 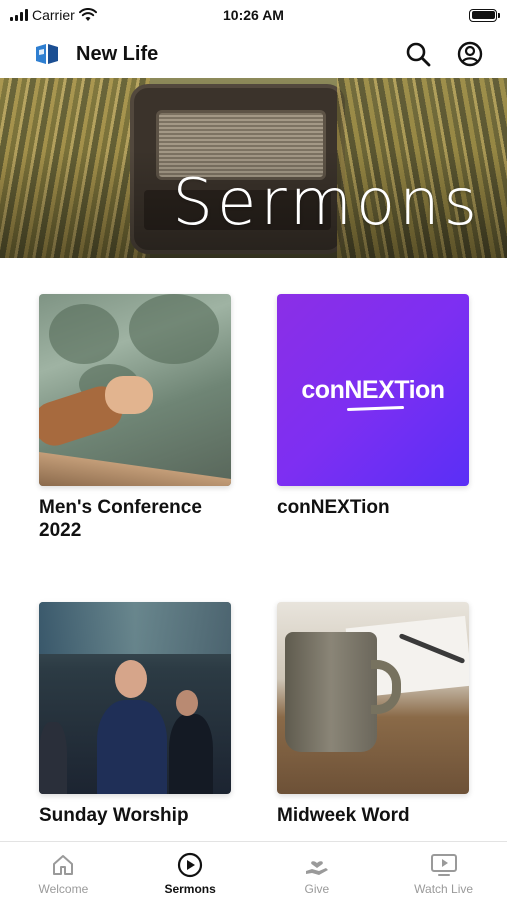 I want to click on sermon-thumbnail: conNEXTion, so click(x=373, y=390).